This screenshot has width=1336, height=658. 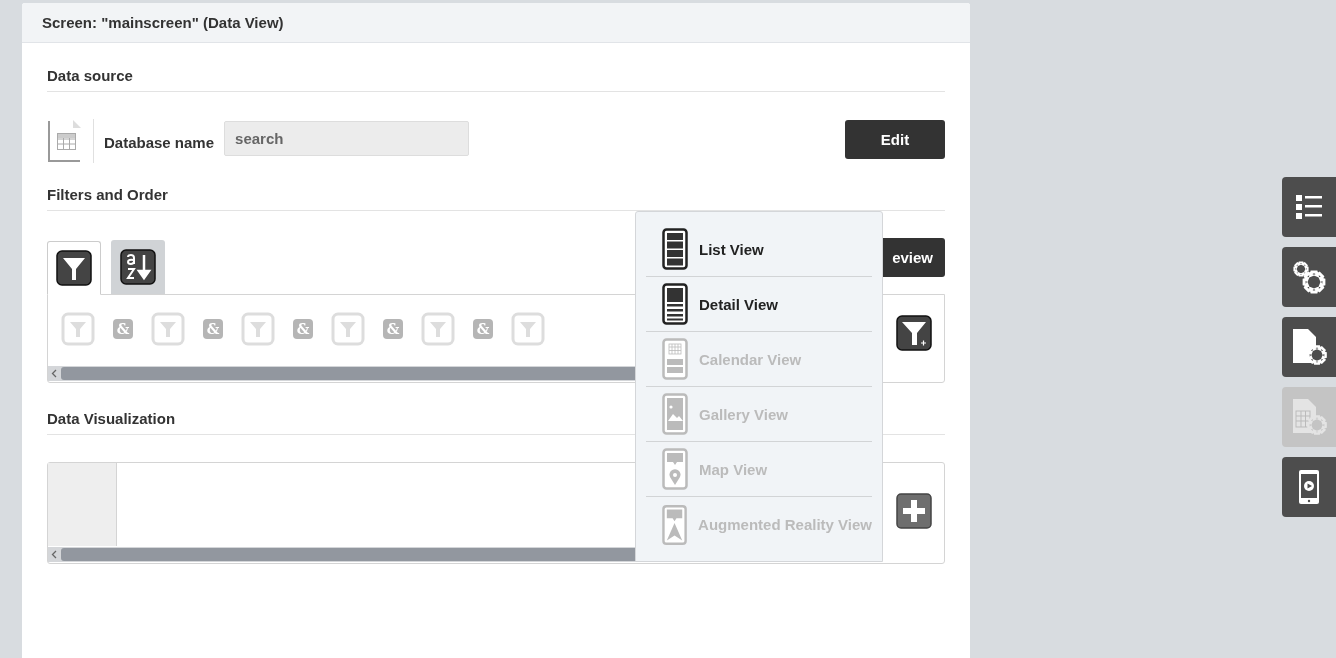 I want to click on add-filter-icon, so click(x=914, y=333).